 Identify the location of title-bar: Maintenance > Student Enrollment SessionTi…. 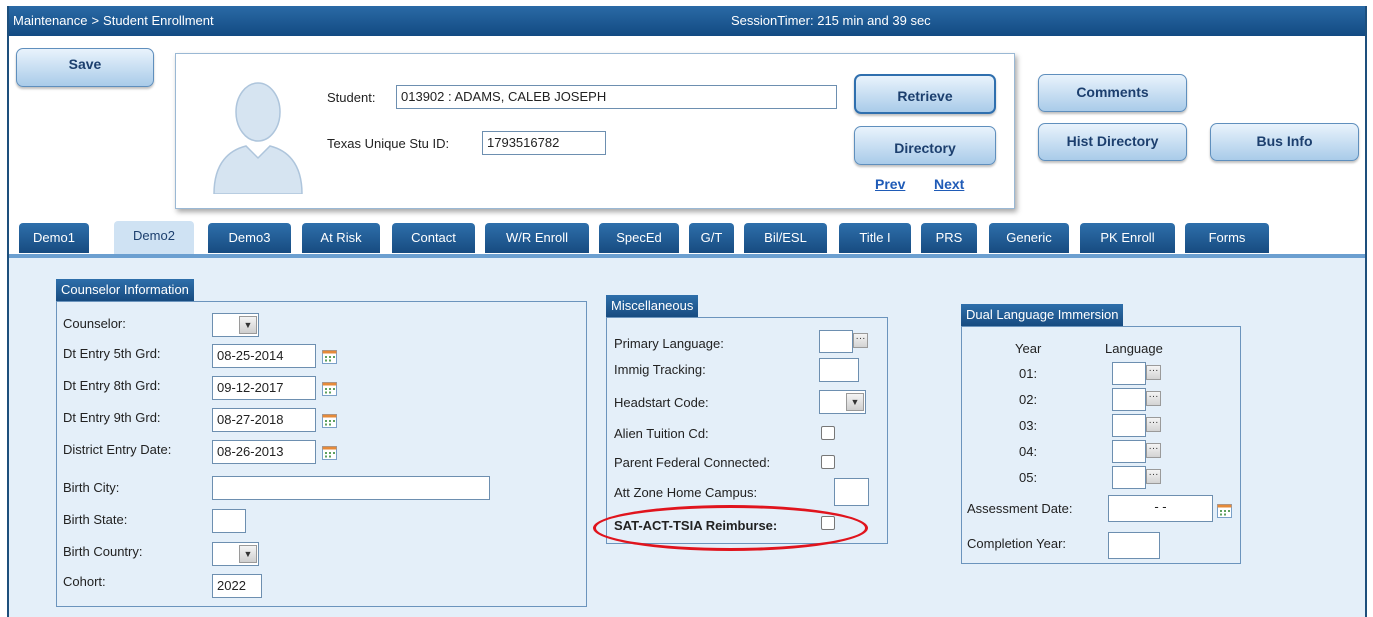
(687, 21).